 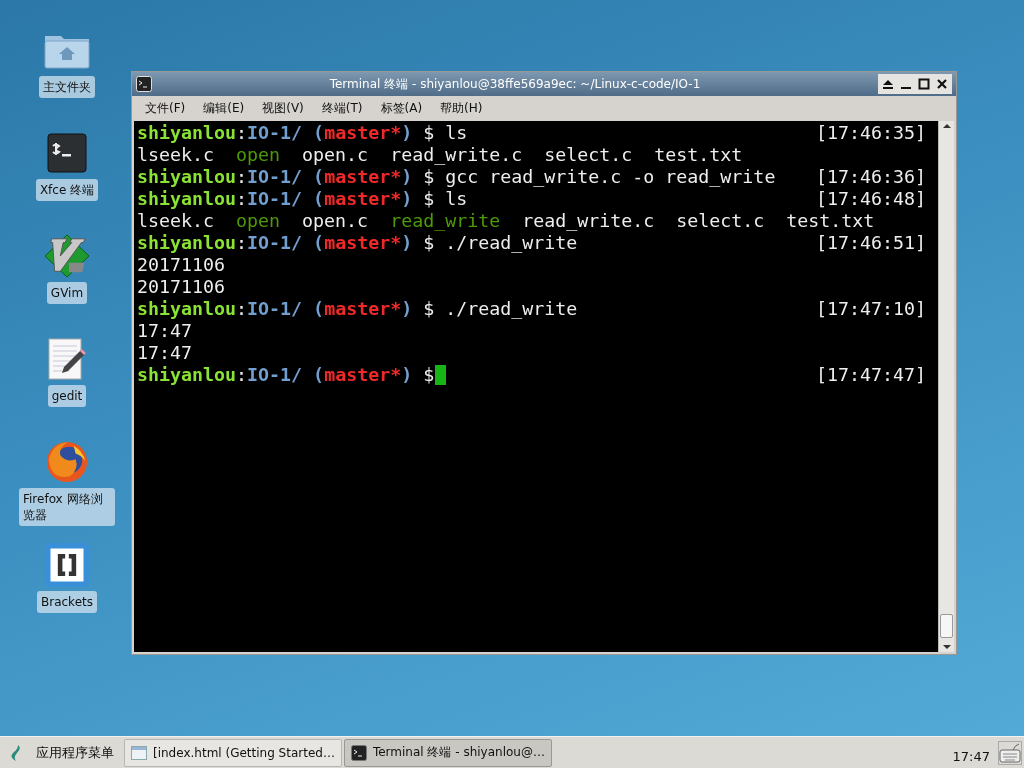 I want to click on shade-icon, so click(x=888, y=84).